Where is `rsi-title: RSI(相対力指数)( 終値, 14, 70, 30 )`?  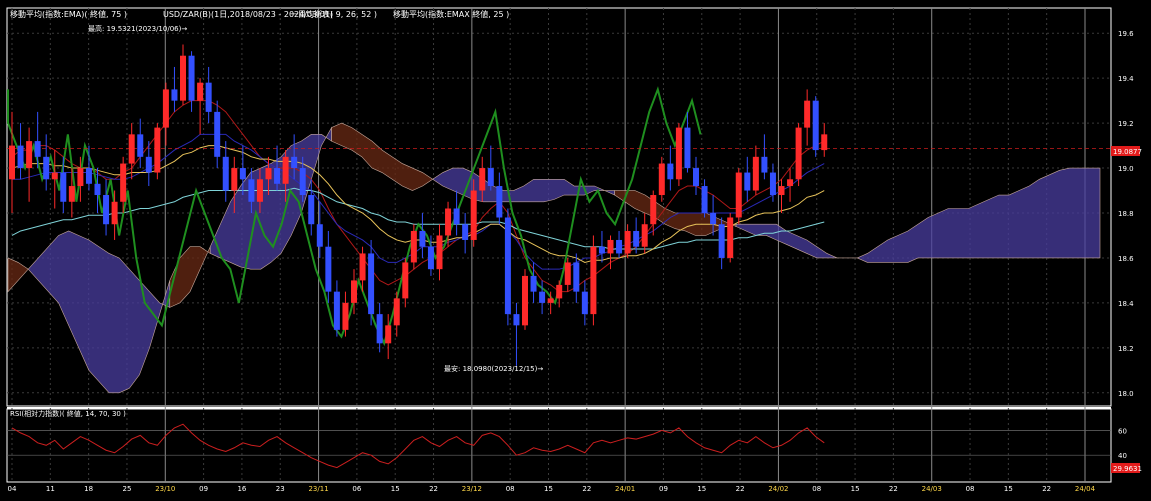 rsi-title: RSI(相対力指数)( 終値, 14, 70, 30 ) is located at coordinates (68, 413).